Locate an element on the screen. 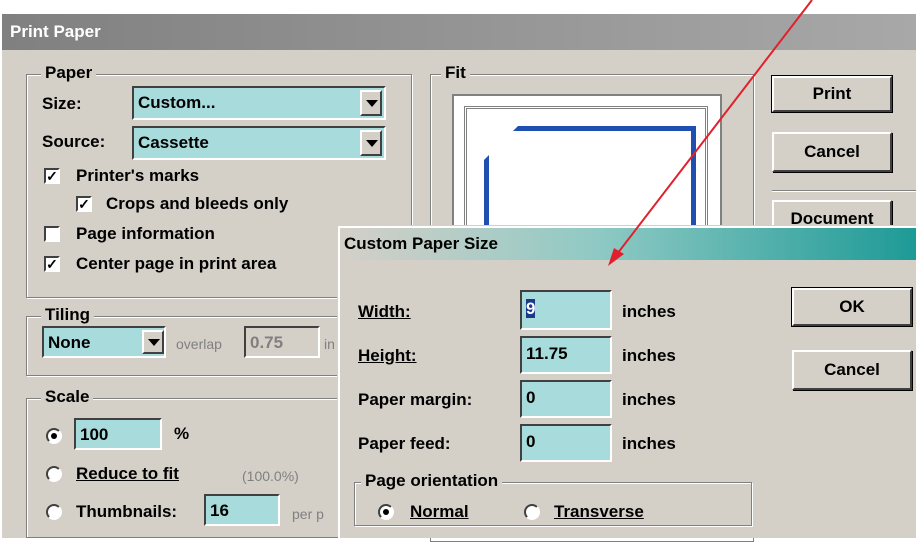  annotation-arrow-head-icon is located at coordinates (616, 257).